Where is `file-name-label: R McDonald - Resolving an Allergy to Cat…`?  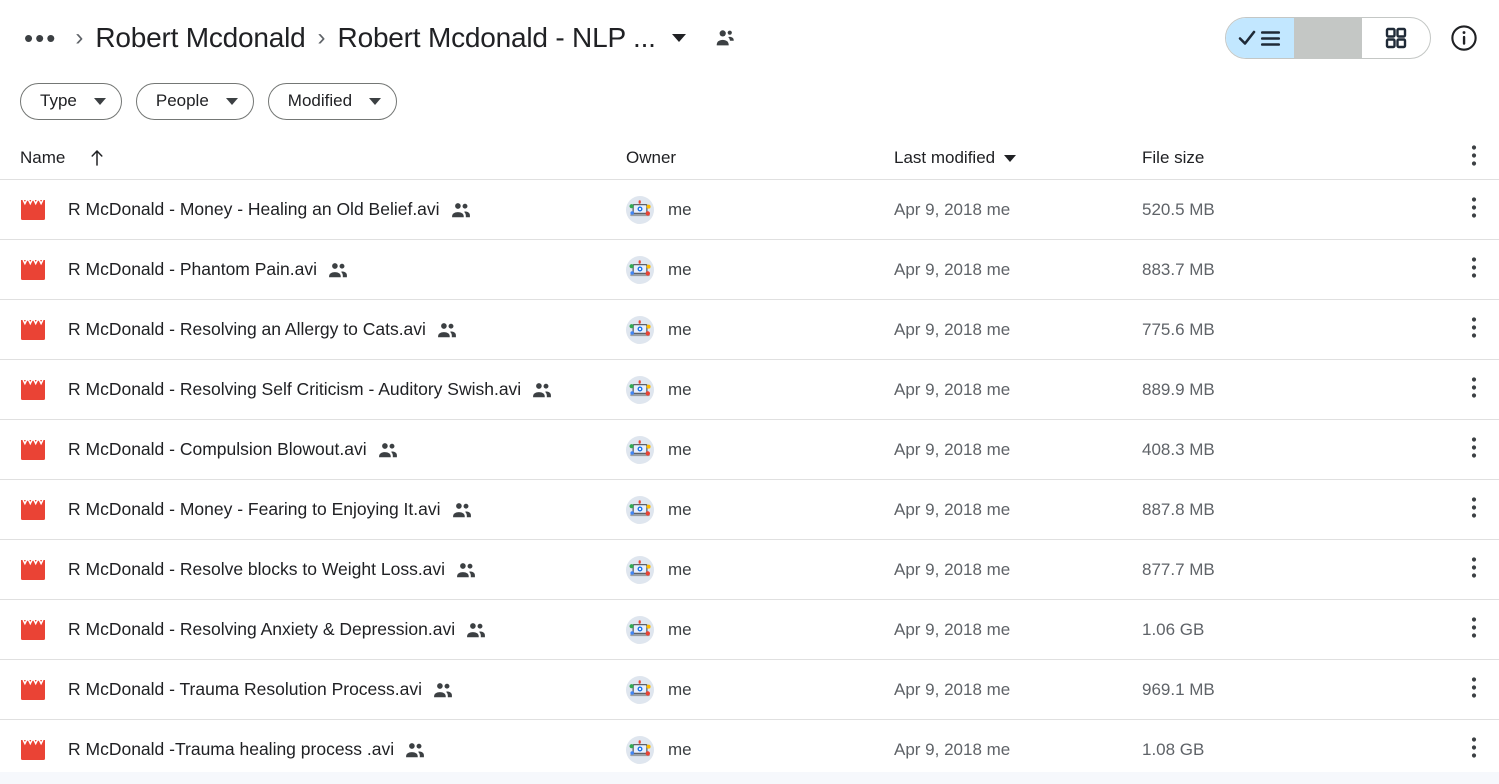 file-name-label: R McDonald - Resolving an Allergy to Cat… is located at coordinates (247, 329).